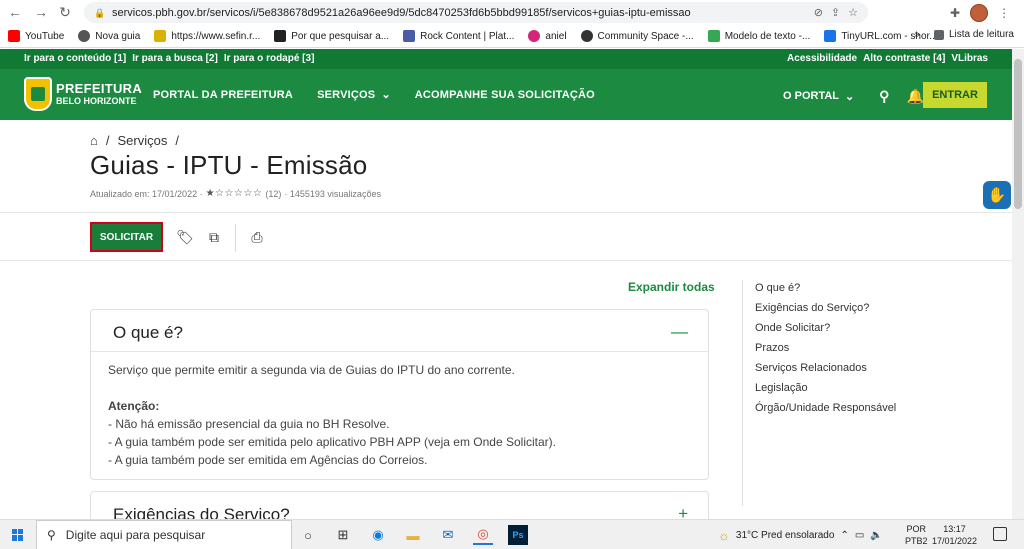 The width and height of the screenshot is (1024, 549). I want to click on photoshop-icon: Ps, so click(518, 535).